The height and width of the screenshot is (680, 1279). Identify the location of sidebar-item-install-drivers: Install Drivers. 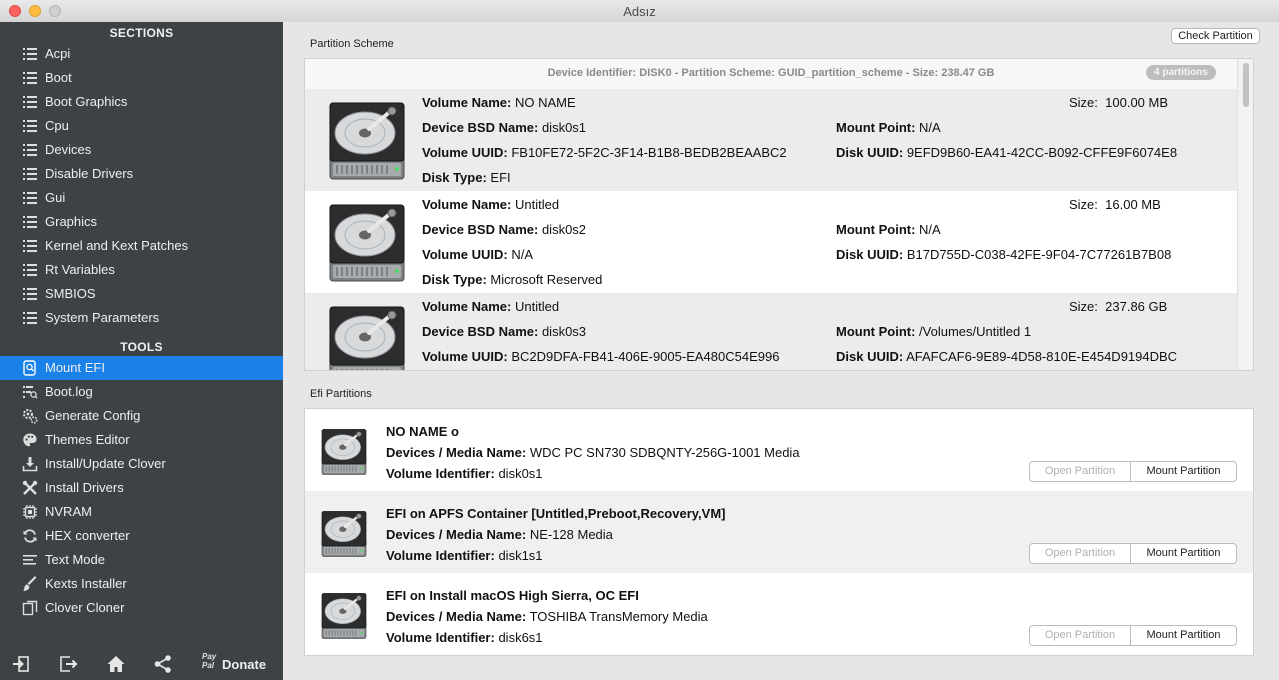
(141, 488).